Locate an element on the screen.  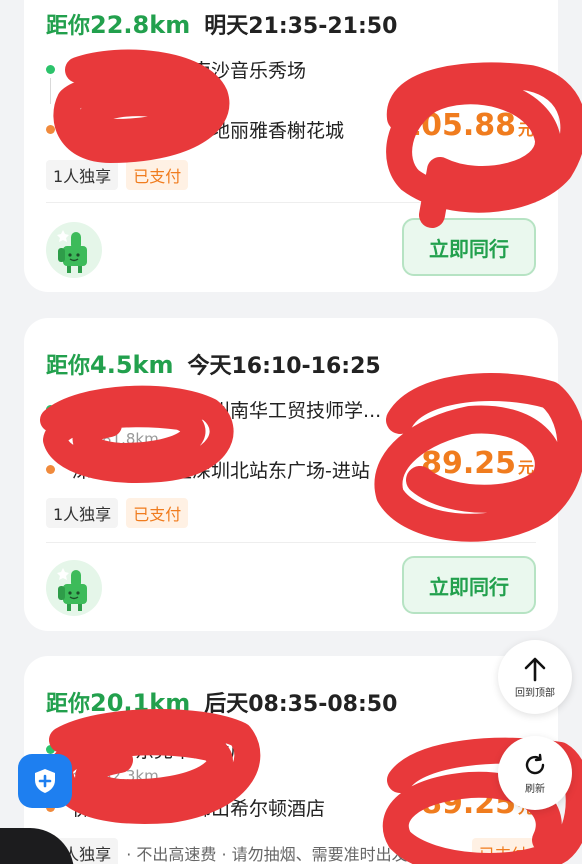
price: 89.25元 is located at coordinates (477, 463).